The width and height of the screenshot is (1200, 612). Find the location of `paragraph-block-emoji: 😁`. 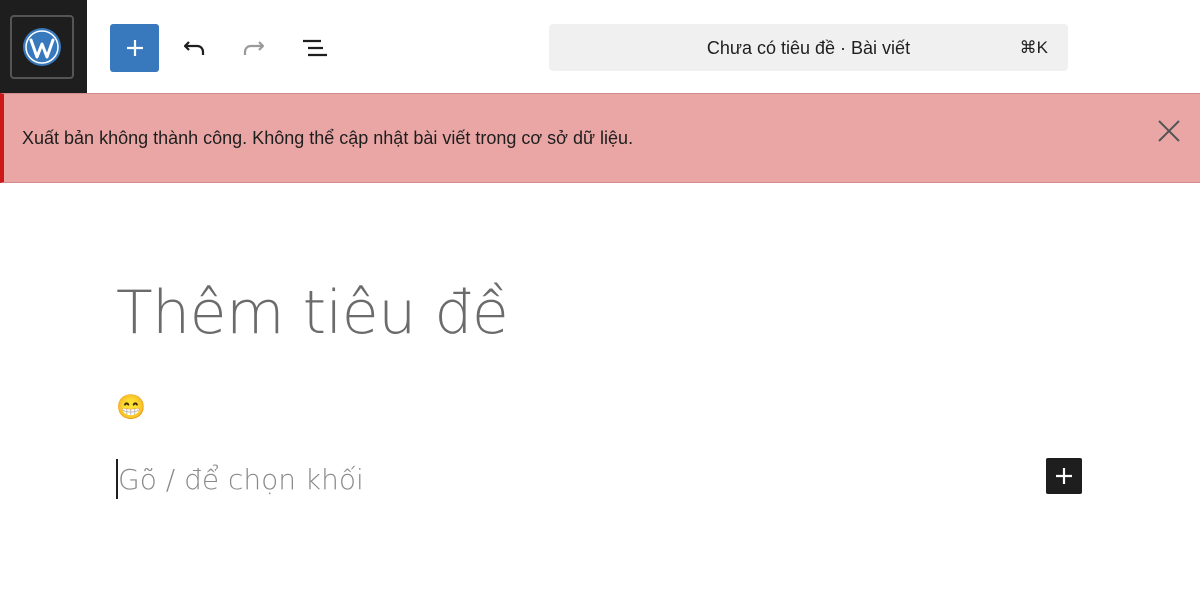

paragraph-block-emoji: 😁 is located at coordinates (131, 408).